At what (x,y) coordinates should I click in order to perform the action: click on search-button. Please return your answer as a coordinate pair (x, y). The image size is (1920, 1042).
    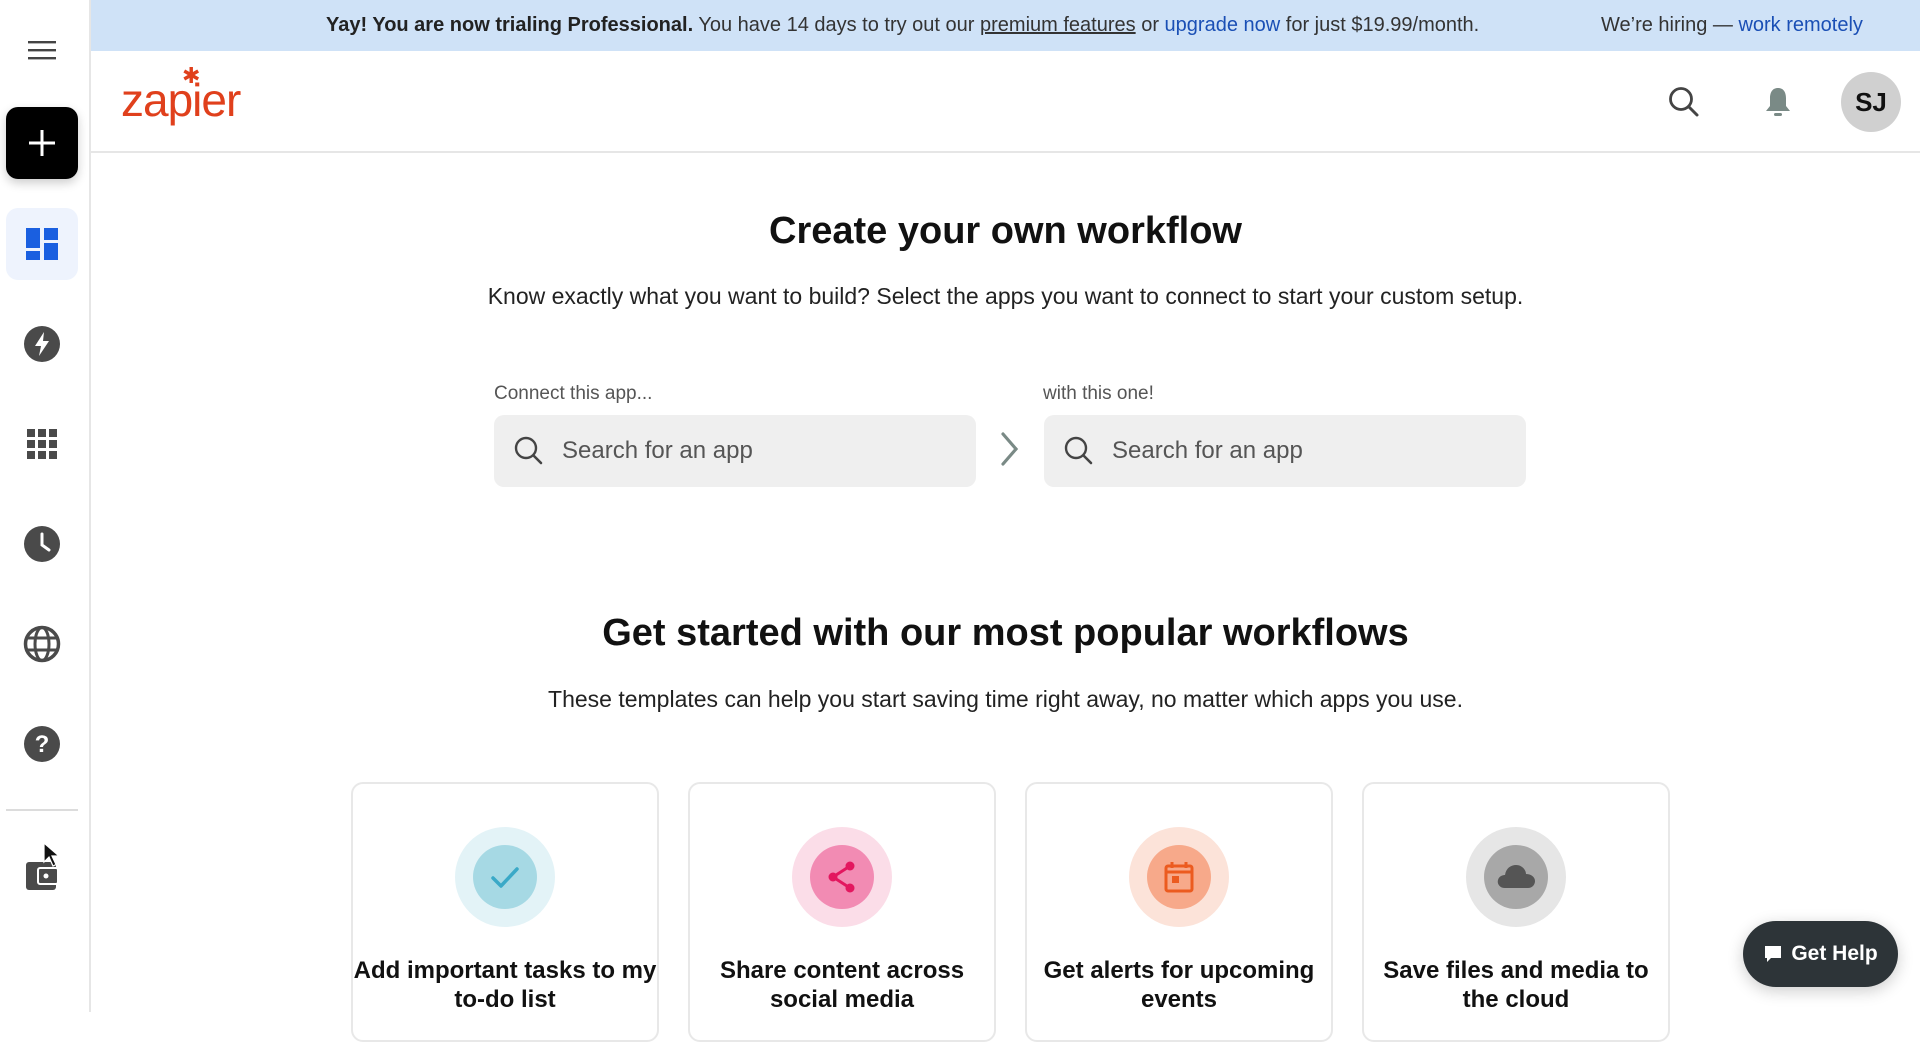
    Looking at the image, I should click on (1684, 102).